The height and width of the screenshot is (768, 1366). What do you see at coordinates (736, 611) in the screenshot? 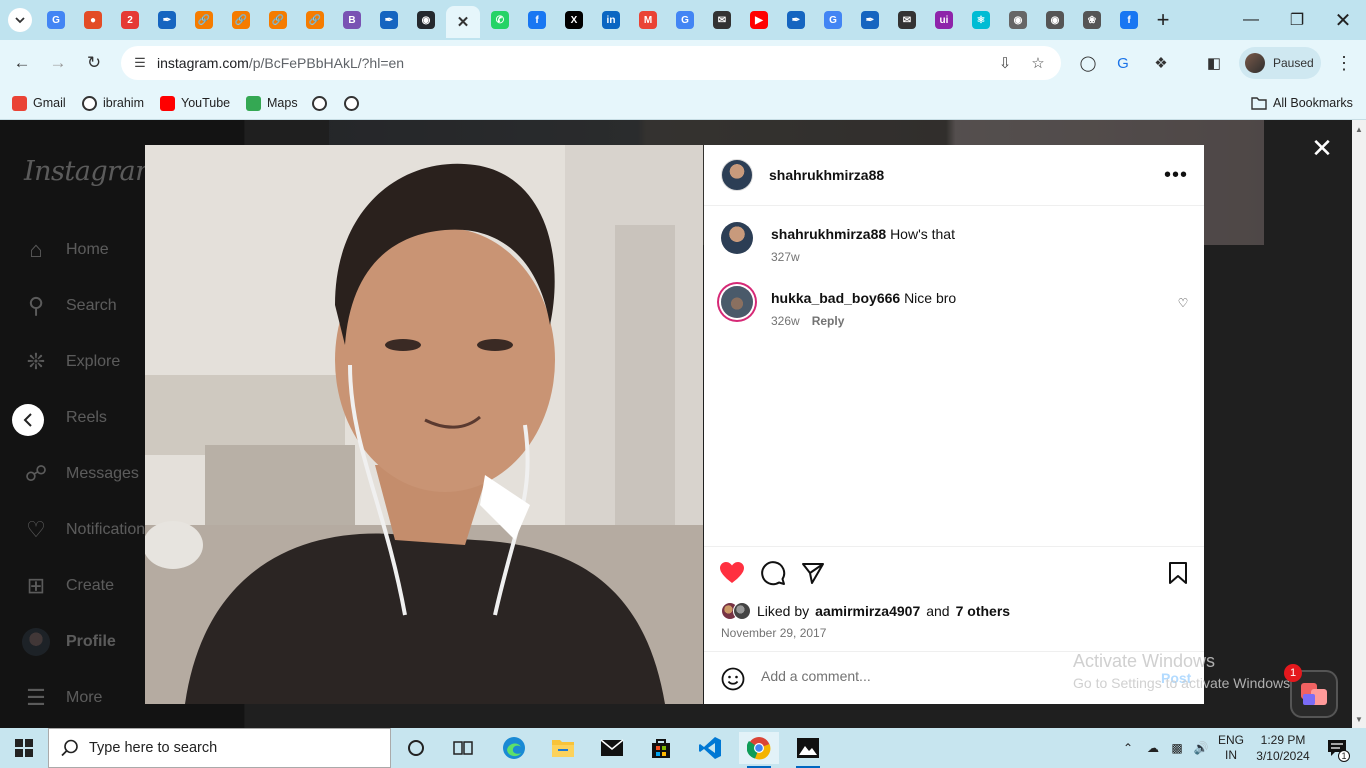
I see `liker-avatars` at bounding box center [736, 611].